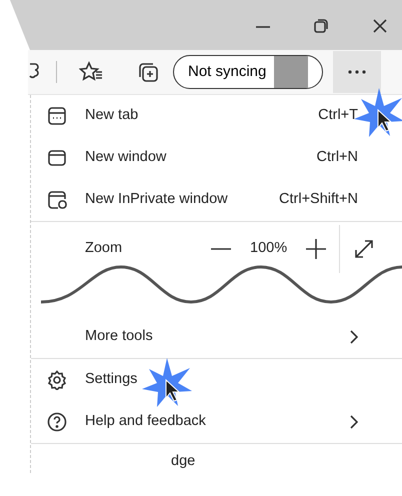 Image resolution: width=402 pixels, height=496 pixels. Describe the element at coordinates (269, 248) in the screenshot. I see `zoom-level: 100%` at that location.